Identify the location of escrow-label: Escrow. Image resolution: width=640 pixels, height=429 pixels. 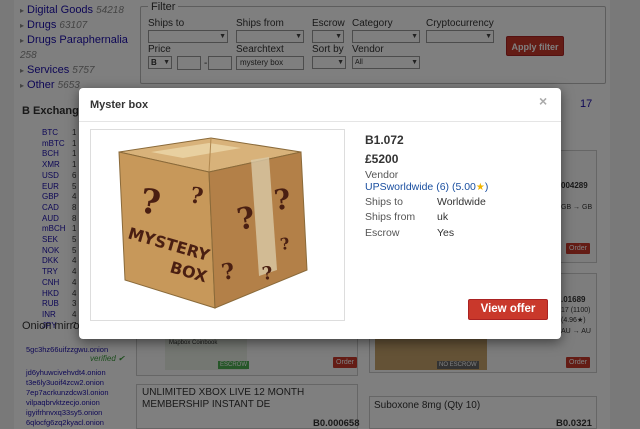
(382, 233).